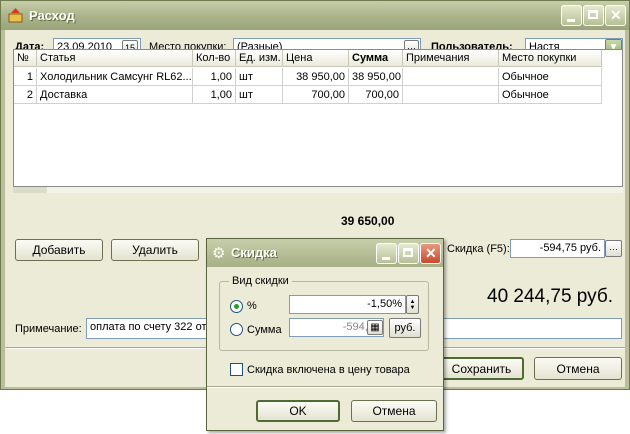 The height and width of the screenshot is (434, 630). Describe the element at coordinates (412, 307) in the screenshot. I see `chevron-down-icon: ▼` at that location.